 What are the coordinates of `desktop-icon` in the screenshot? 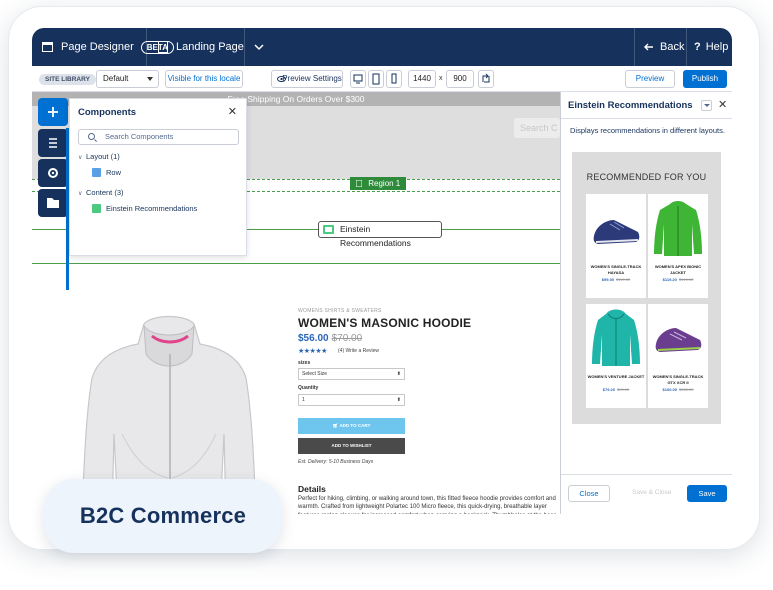 It's located at (358, 79).